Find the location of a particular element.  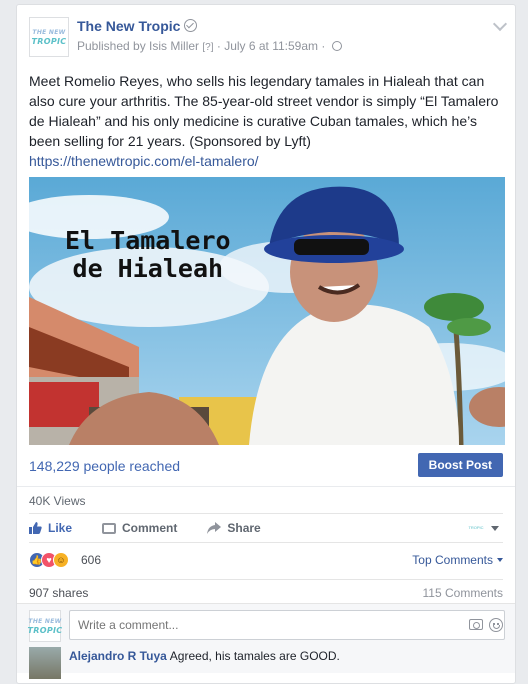

comments-count: 115 Comments is located at coordinates (463, 593).